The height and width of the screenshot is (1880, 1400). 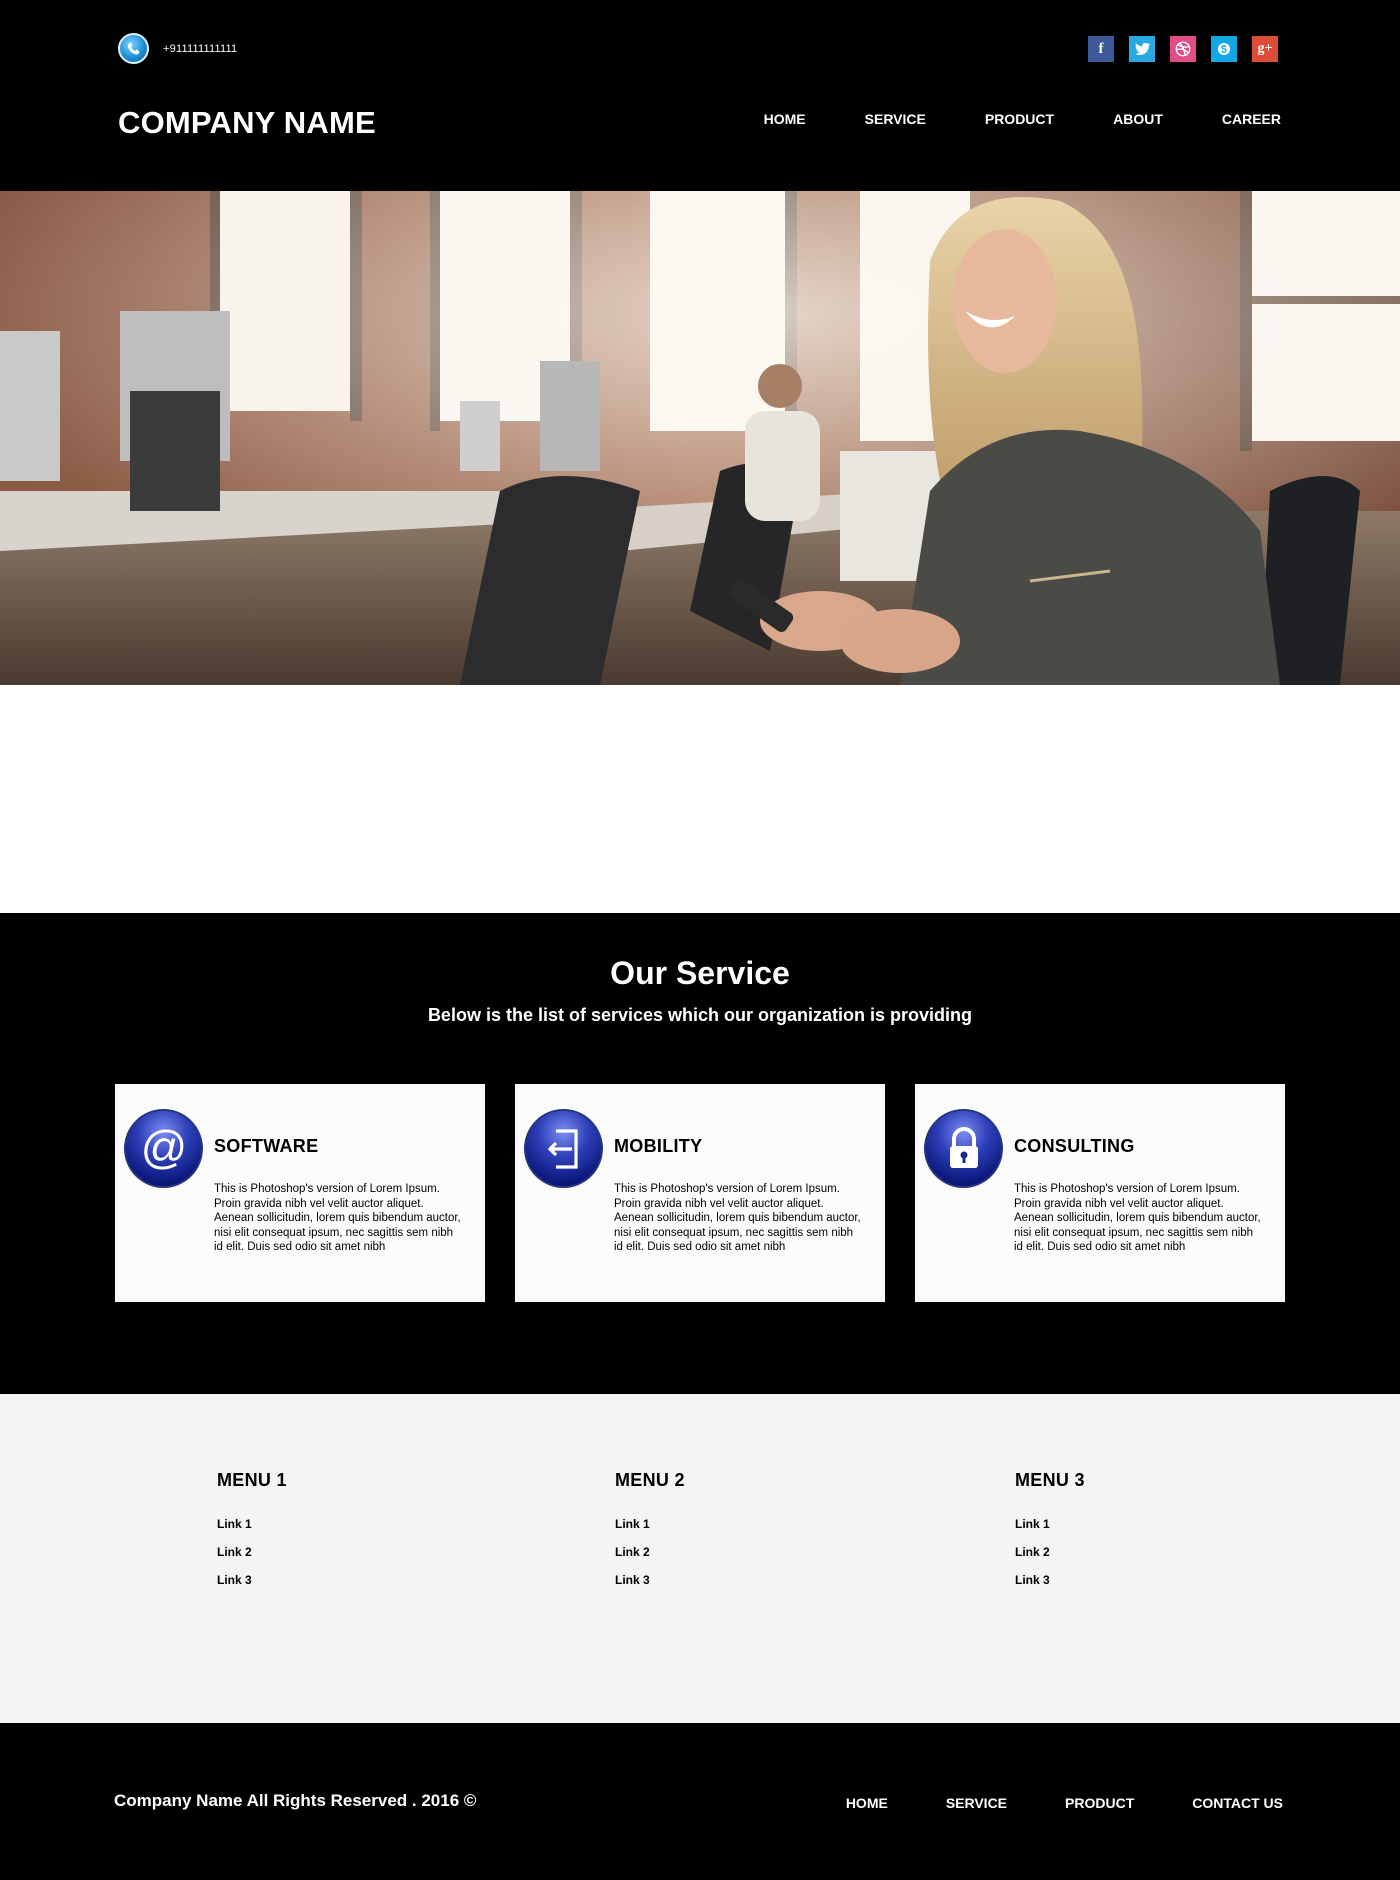 What do you see at coordinates (200, 48) in the screenshot?
I see `phone-number: +911111111111` at bounding box center [200, 48].